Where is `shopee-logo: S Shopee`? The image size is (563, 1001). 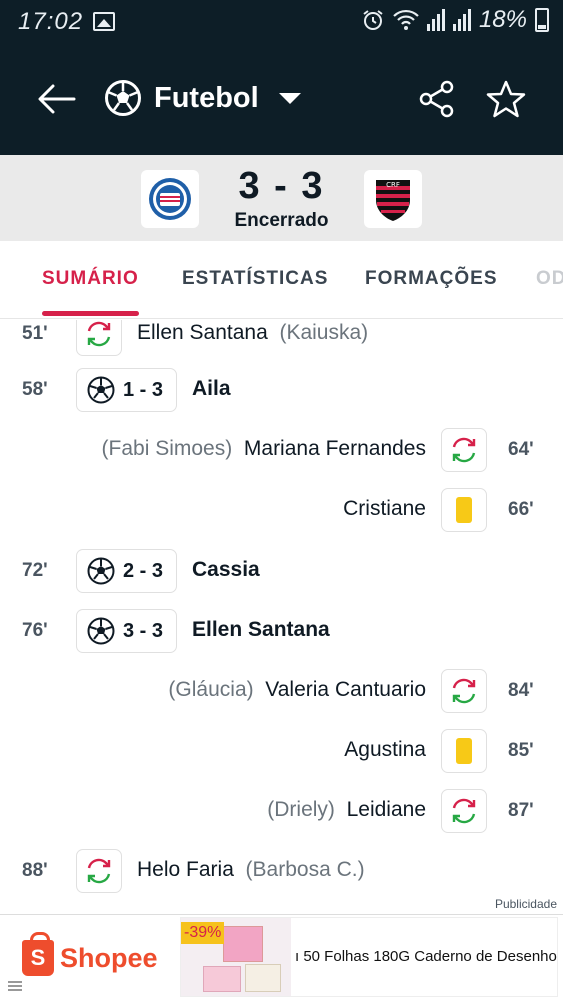
shopee-logo: S Shopee is located at coordinates (88, 958).